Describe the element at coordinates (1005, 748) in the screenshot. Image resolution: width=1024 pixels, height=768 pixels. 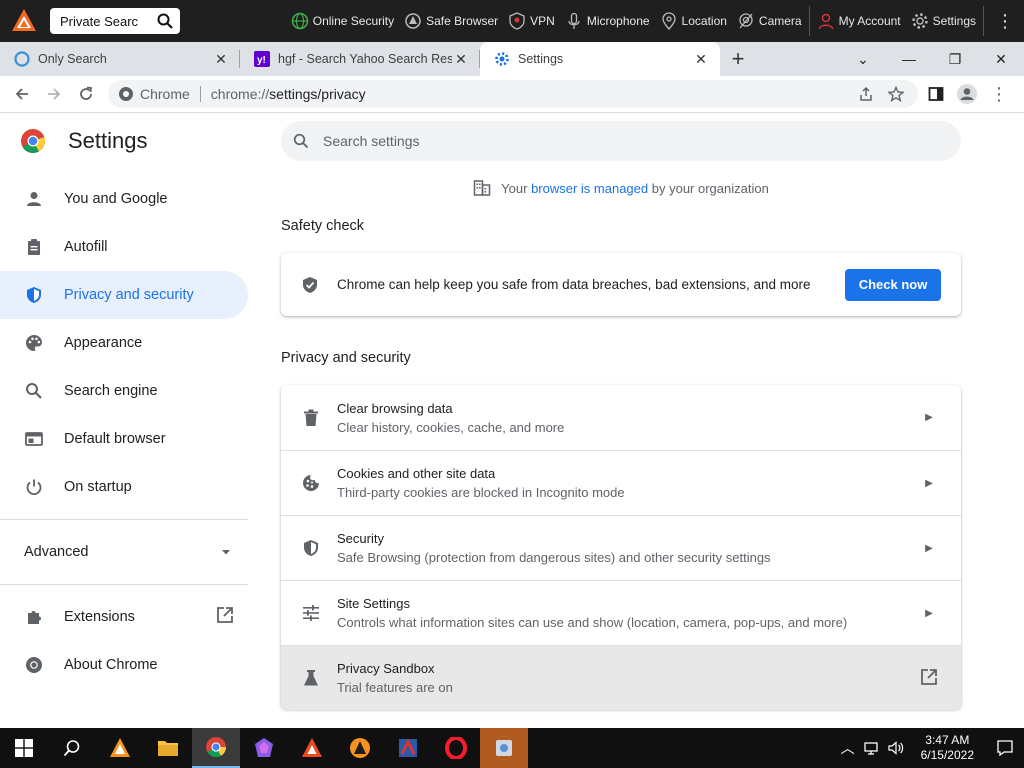
I see `notification-icon` at that location.